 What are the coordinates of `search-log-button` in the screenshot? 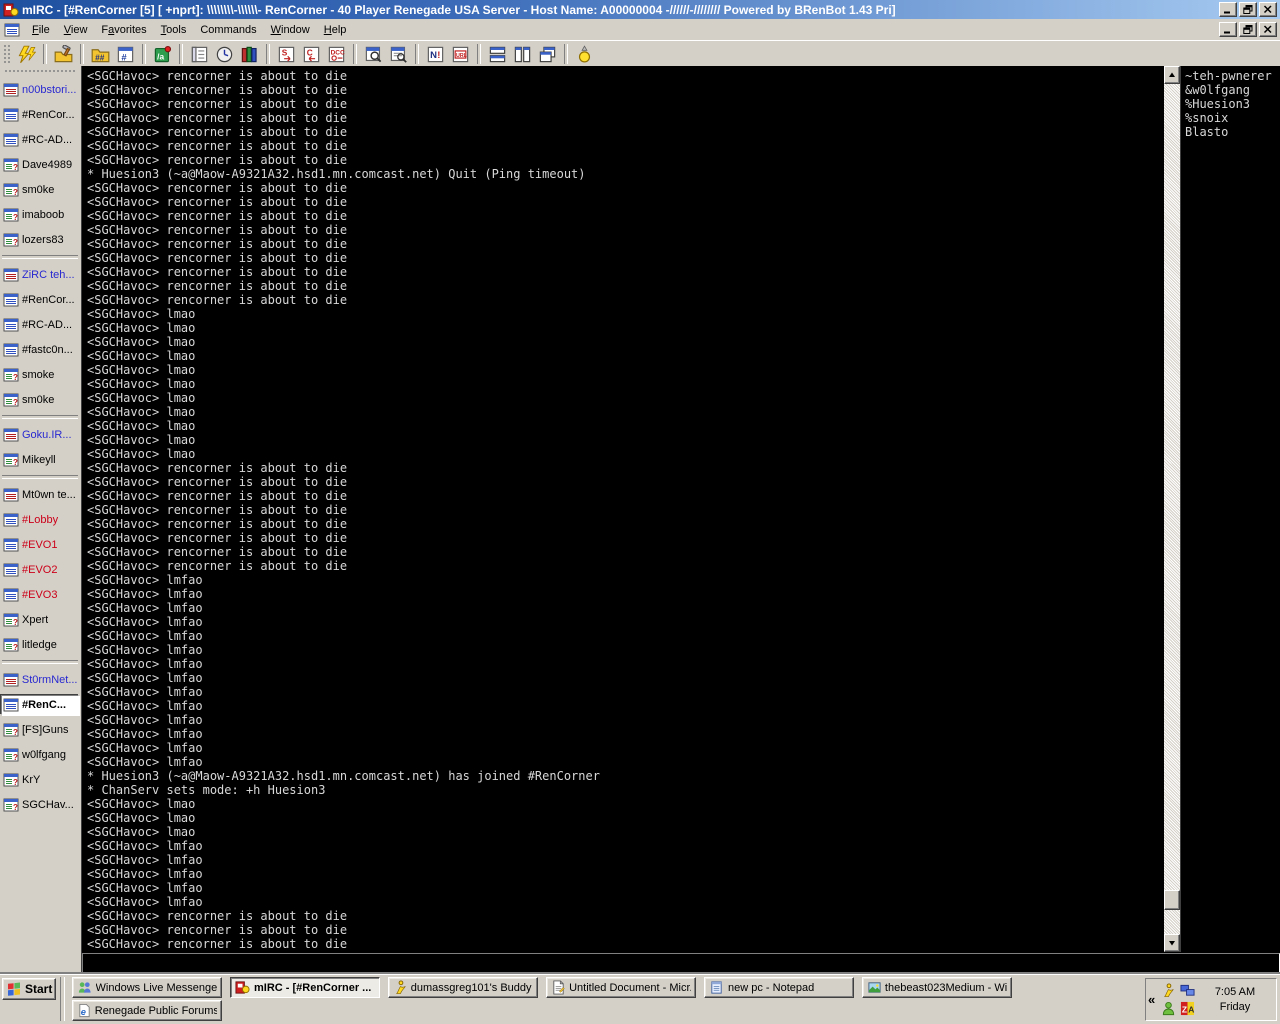 It's located at (398, 54).